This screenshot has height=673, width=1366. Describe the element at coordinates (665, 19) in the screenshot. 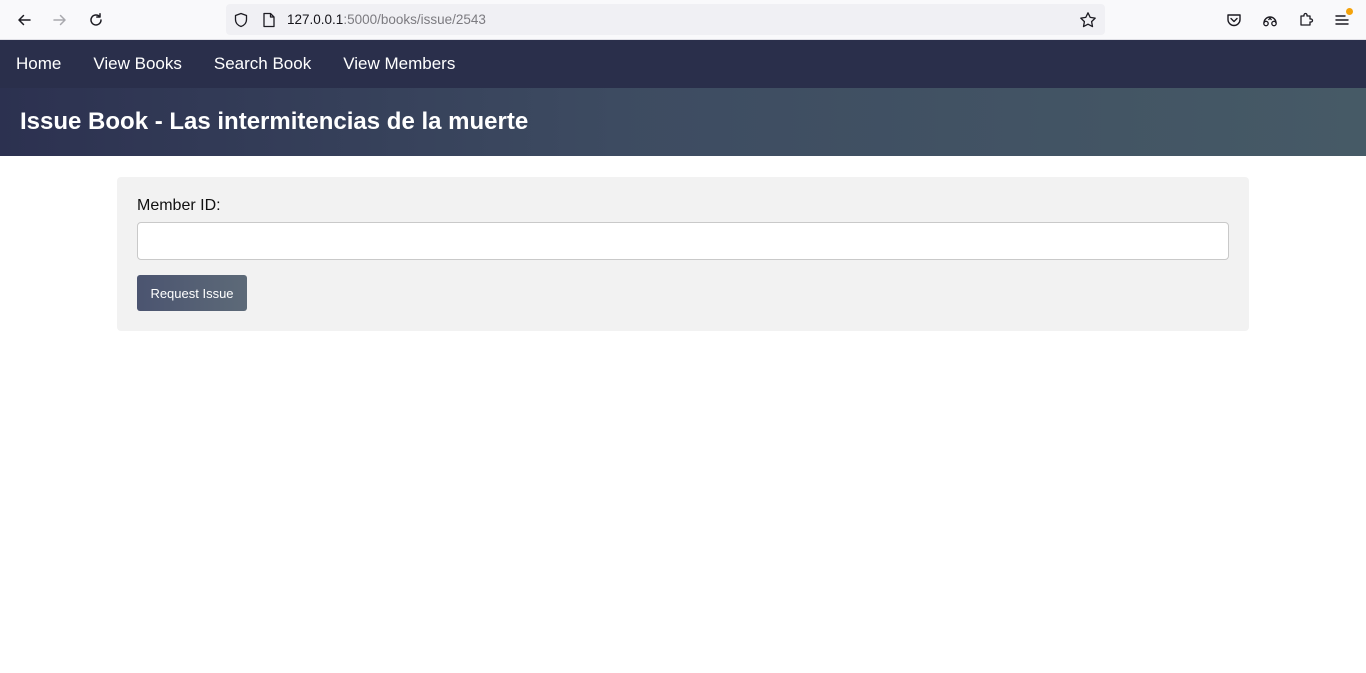

I see `url-bar: 127.0.0.1:5000/books/issue/2543` at that location.